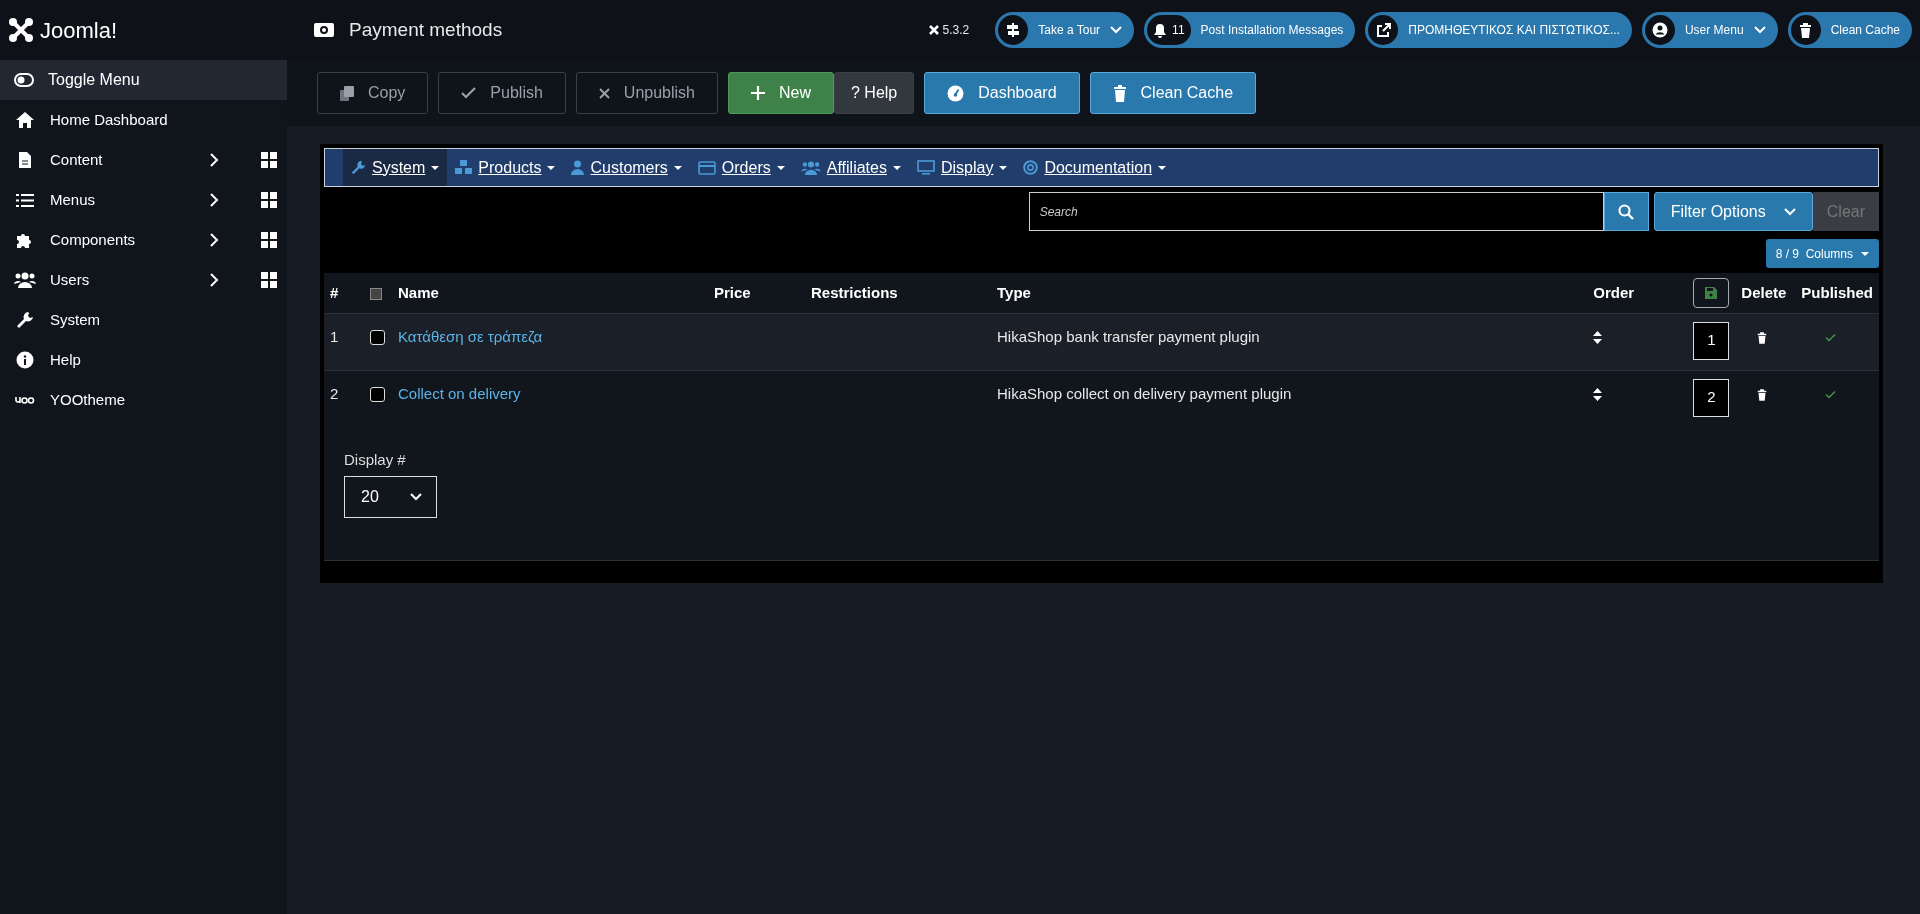  I want to click on toggle-icon, so click(24, 80).